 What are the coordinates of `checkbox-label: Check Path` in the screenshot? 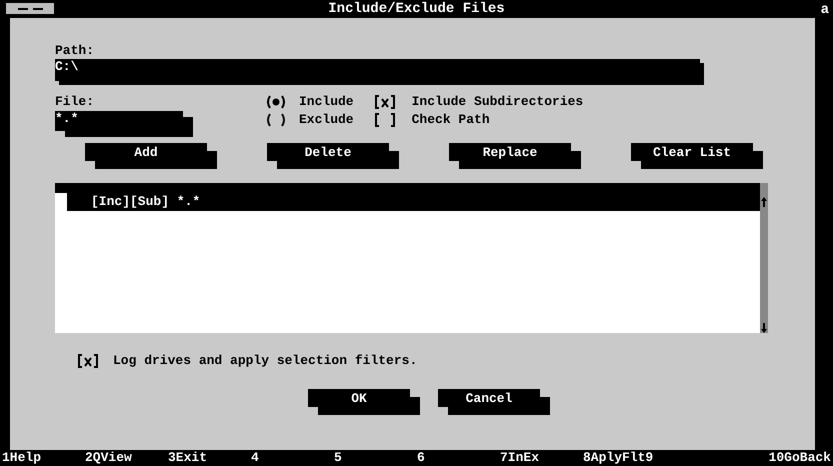 It's located at (451, 120).